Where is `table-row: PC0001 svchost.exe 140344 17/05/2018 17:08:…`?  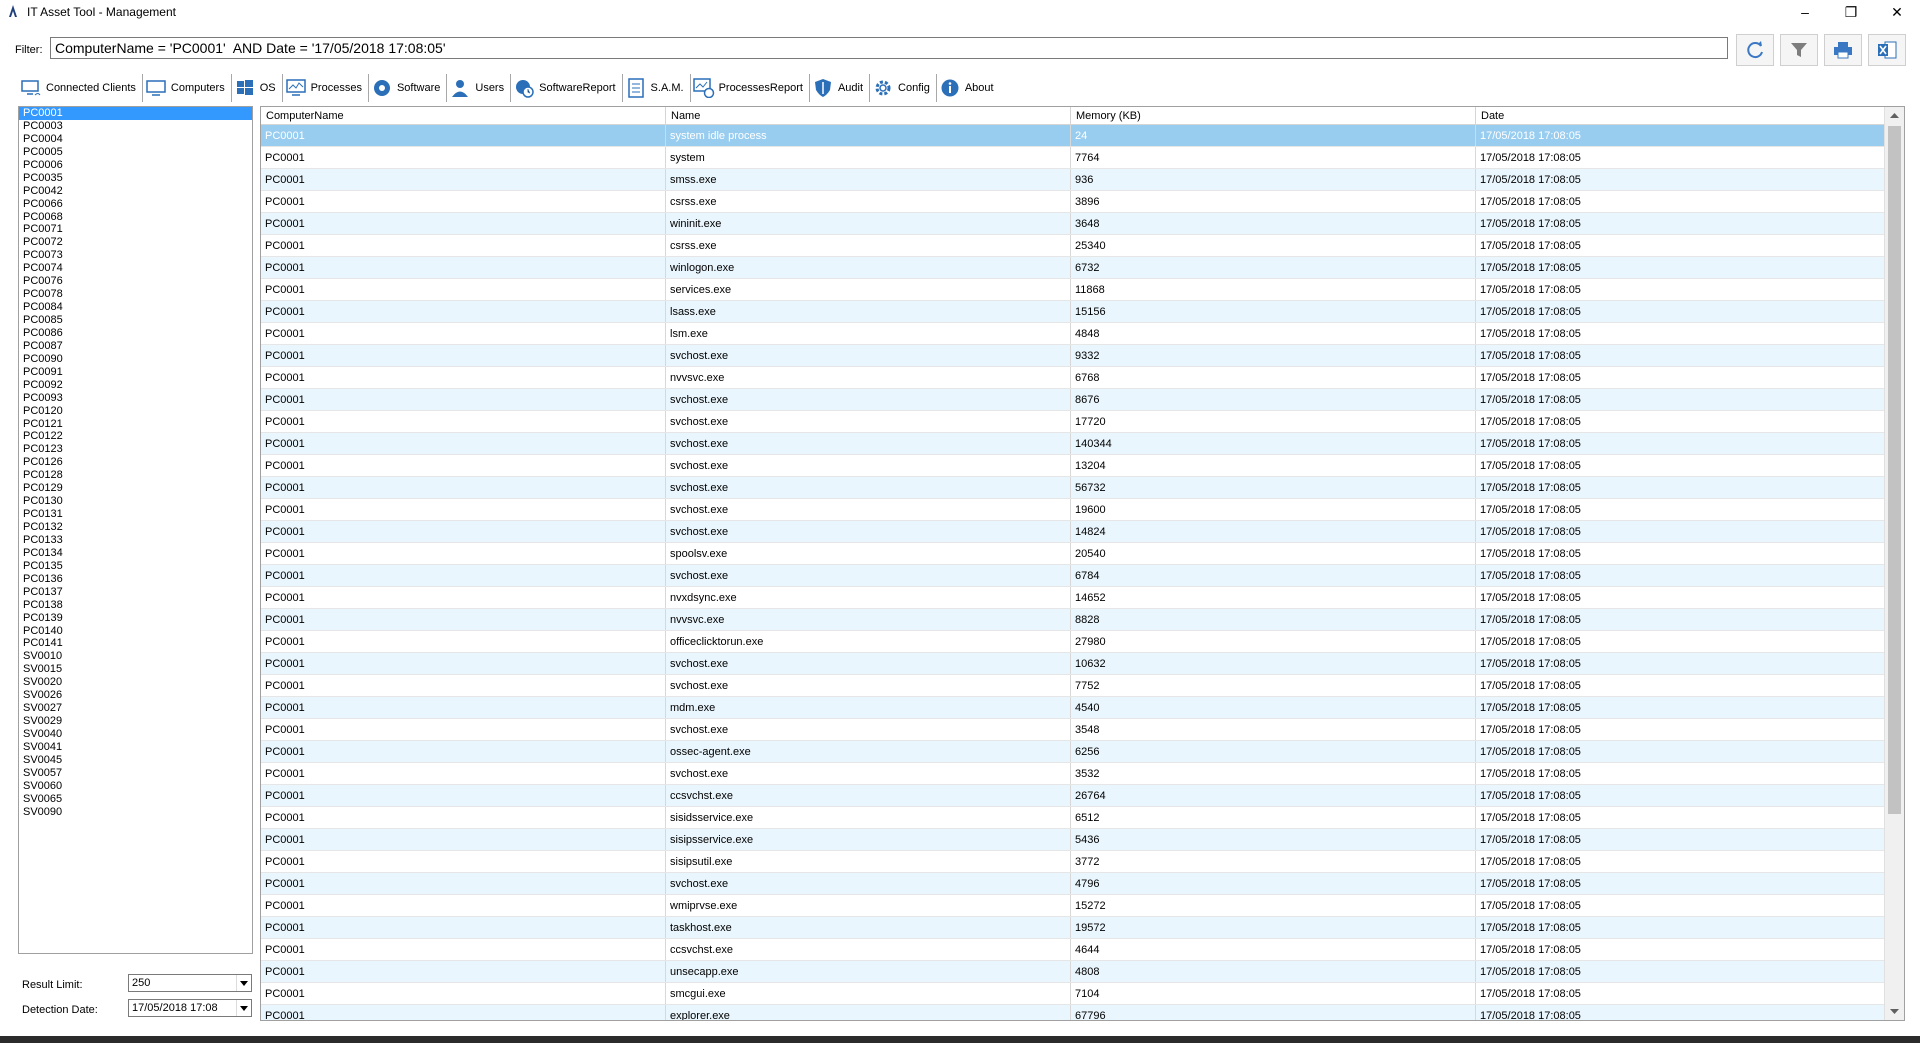
table-row: PC0001 svchost.exe 140344 17/05/2018 17:08:… is located at coordinates (1072, 444).